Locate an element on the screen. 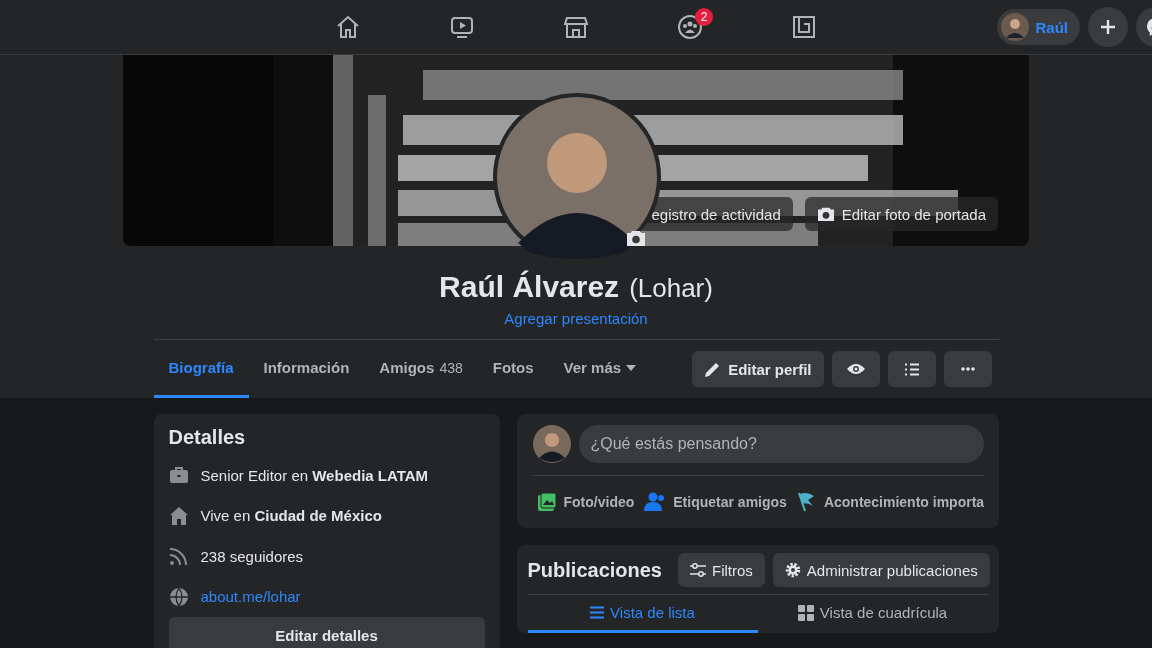  gaming-icon is located at coordinates (804, 27).